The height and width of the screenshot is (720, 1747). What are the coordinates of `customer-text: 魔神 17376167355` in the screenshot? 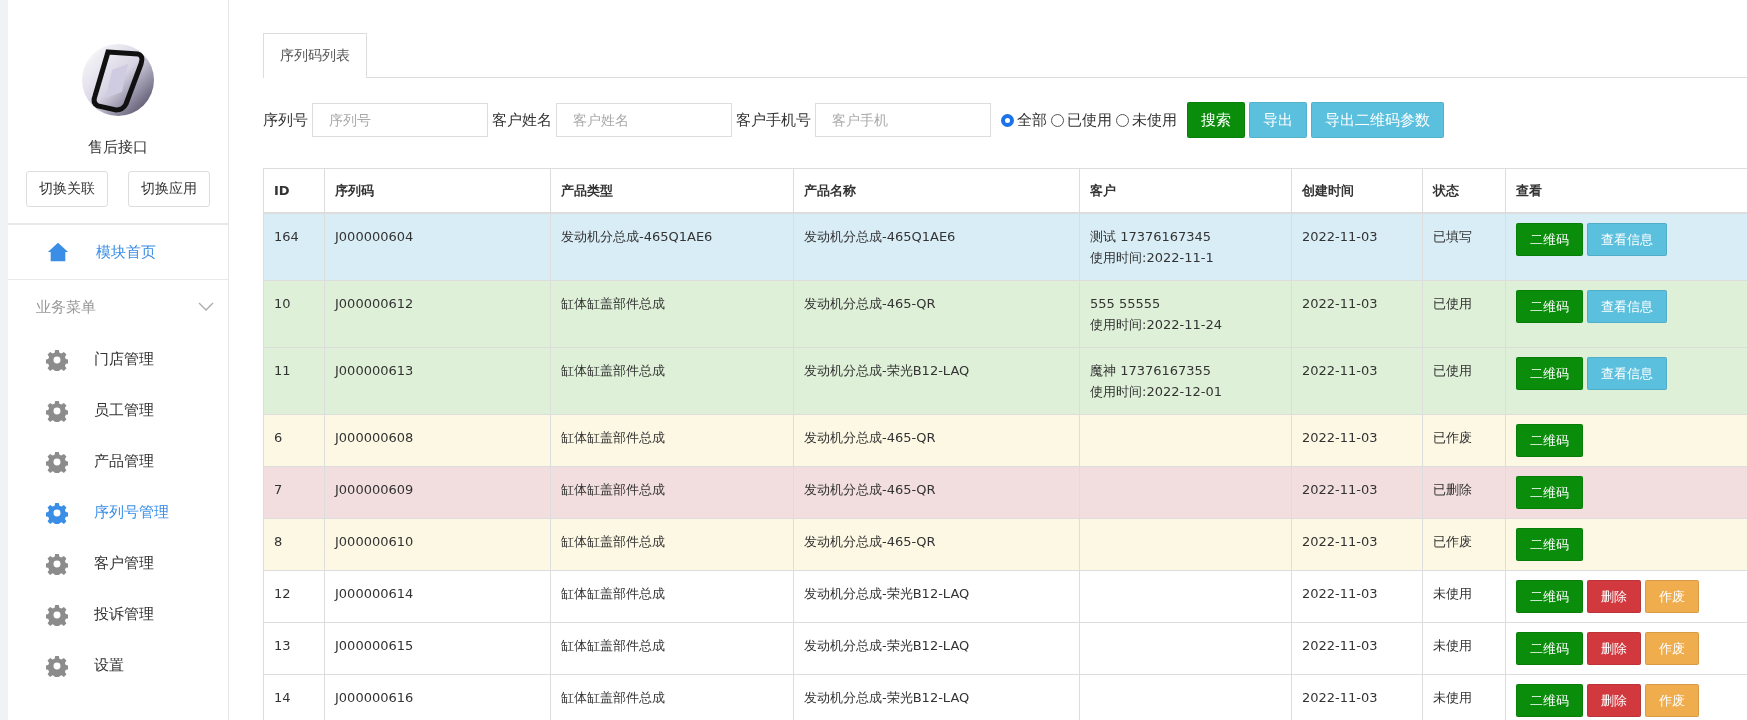 It's located at (1151, 371).